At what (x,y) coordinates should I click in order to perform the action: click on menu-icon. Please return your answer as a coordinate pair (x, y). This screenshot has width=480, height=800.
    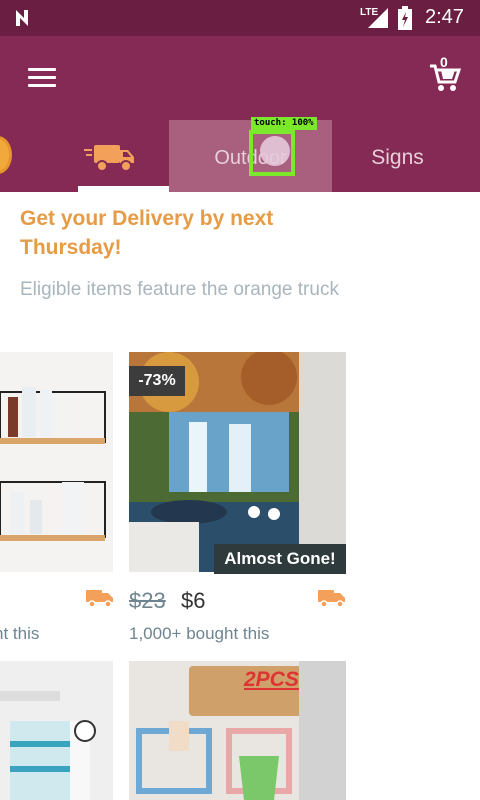
    Looking at the image, I should click on (42, 78).